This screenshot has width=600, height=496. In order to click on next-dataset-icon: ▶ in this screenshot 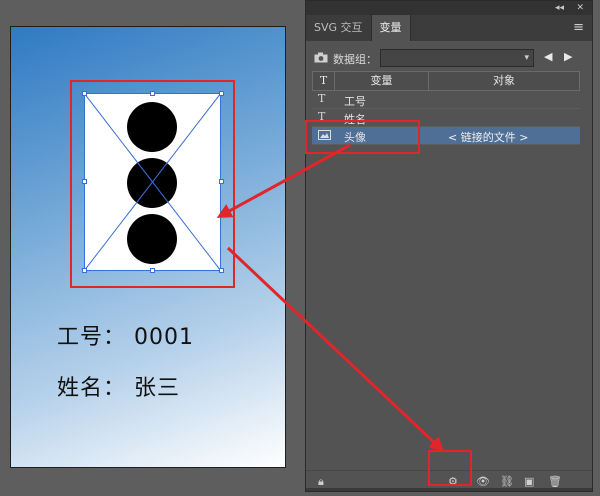, I will do `click(568, 56)`.